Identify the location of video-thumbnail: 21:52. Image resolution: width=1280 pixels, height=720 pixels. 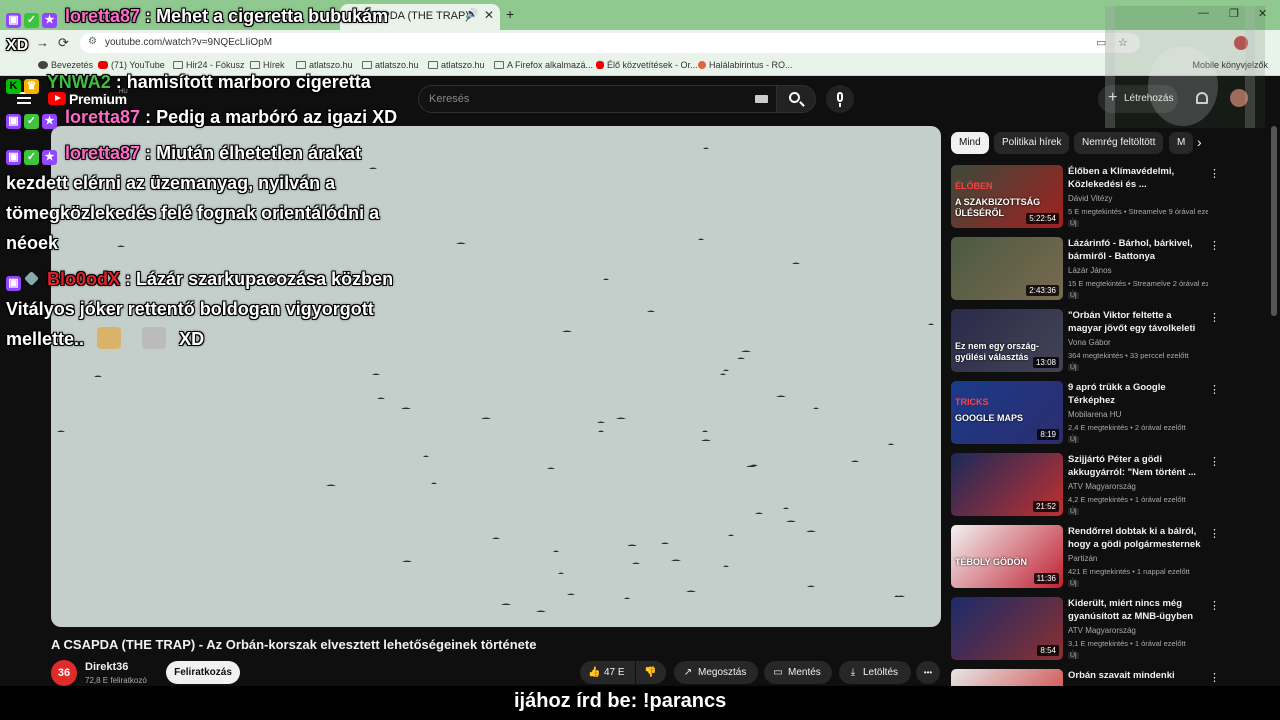
(1007, 484).